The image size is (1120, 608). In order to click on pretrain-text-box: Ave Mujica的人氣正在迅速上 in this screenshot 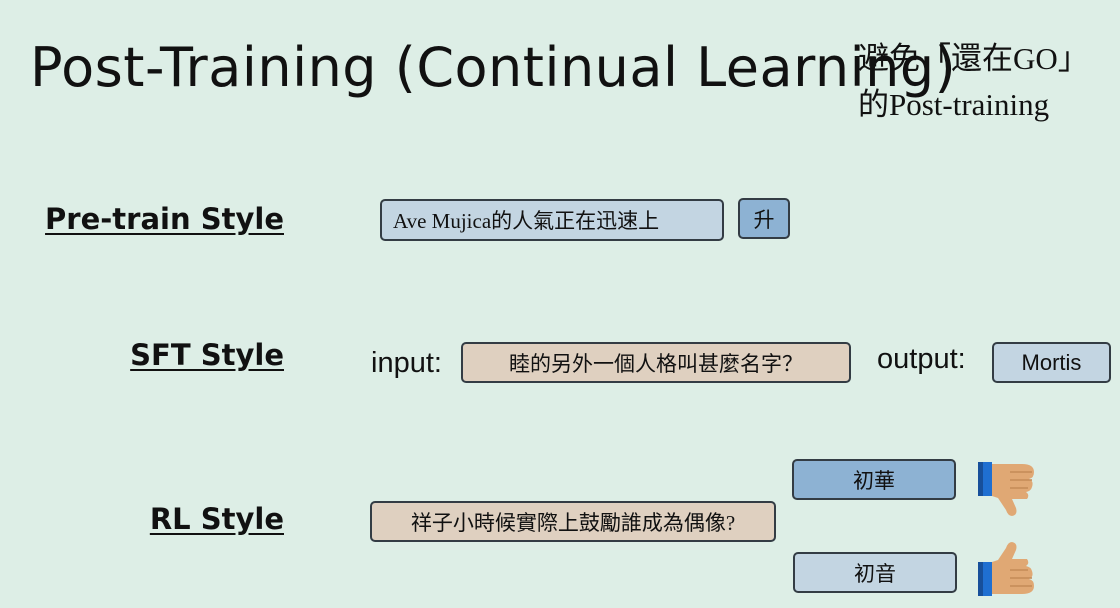, I will do `click(552, 220)`.